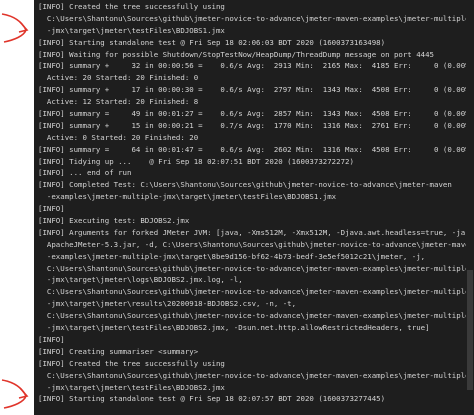 This screenshot has width=474, height=415. What do you see at coordinates (118, 137) in the screenshot?
I see `terminal-line: Active: 0 Started: 20 Finished: 20` at bounding box center [118, 137].